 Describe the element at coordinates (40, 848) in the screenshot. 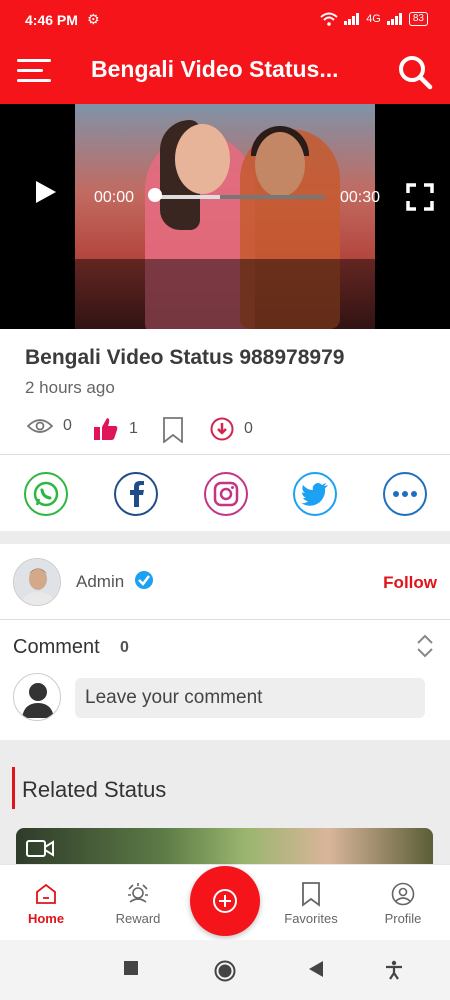

I see `video-camera-icon` at that location.